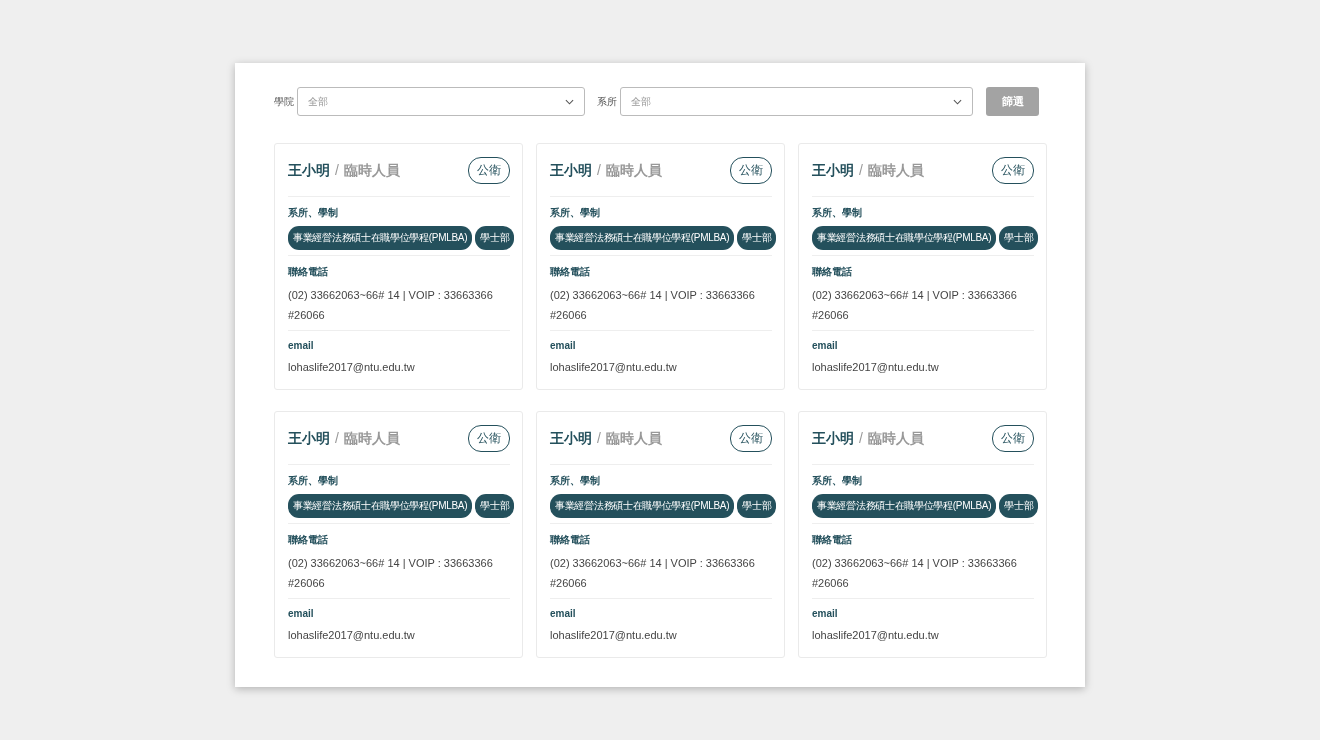 Image resolution: width=1320 pixels, height=740 pixels. I want to click on filter-label: 系所, so click(607, 101).